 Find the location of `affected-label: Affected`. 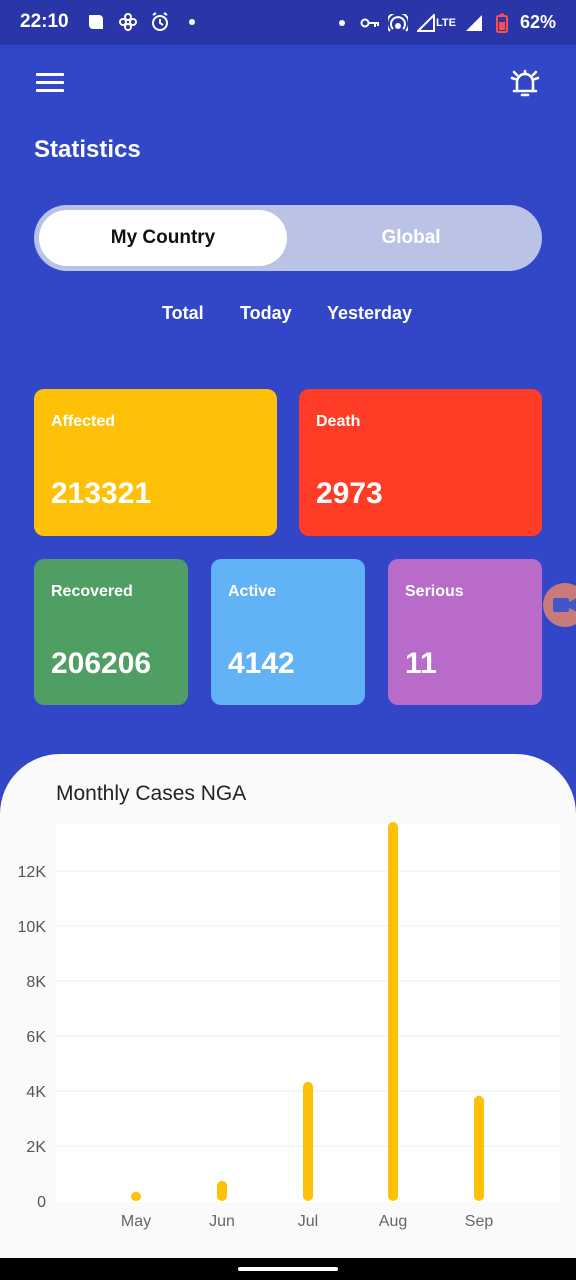

affected-label: Affected is located at coordinates (83, 421).